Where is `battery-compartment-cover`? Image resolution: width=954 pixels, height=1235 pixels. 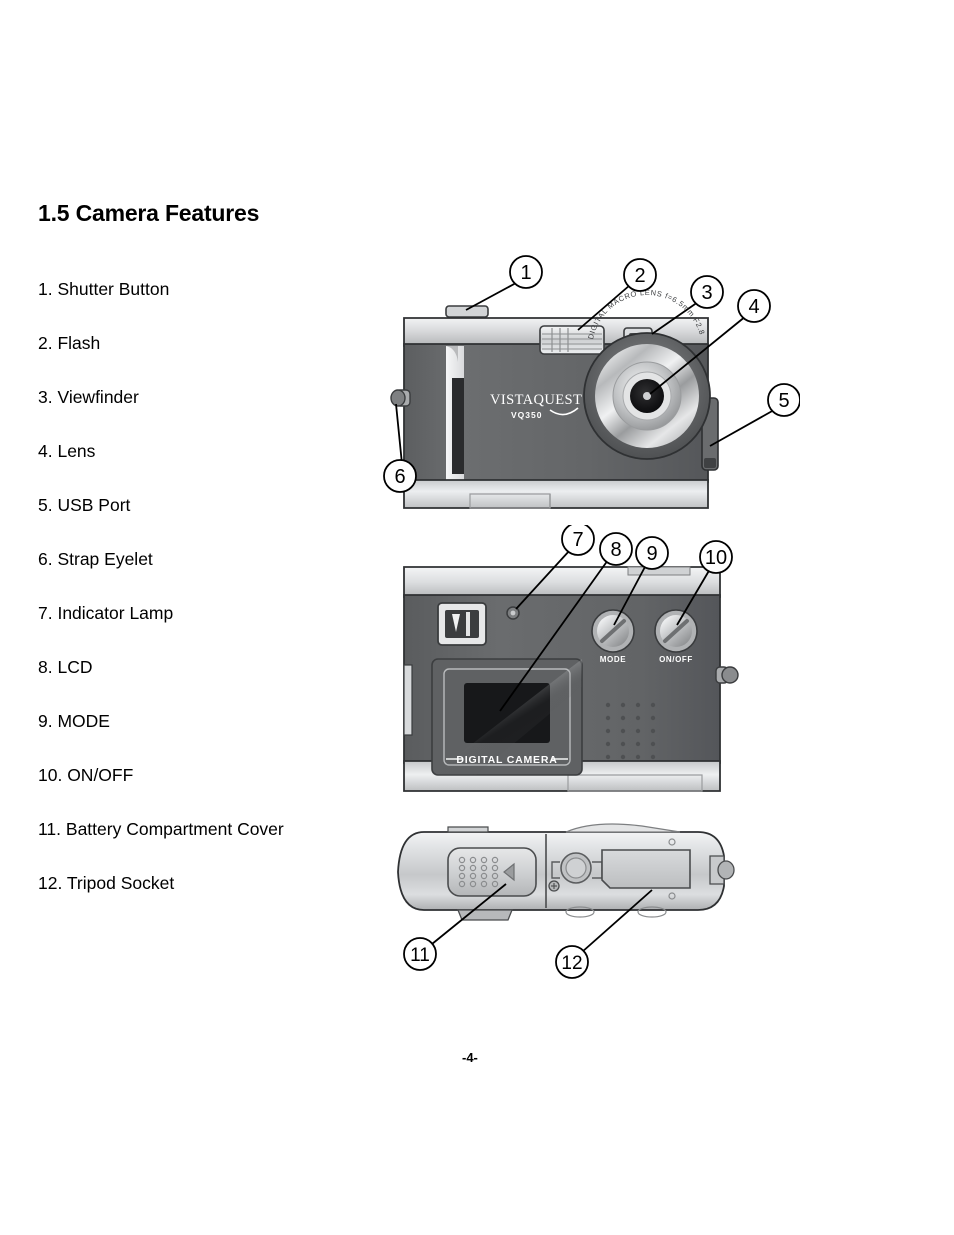 battery-compartment-cover is located at coordinates (492, 872).